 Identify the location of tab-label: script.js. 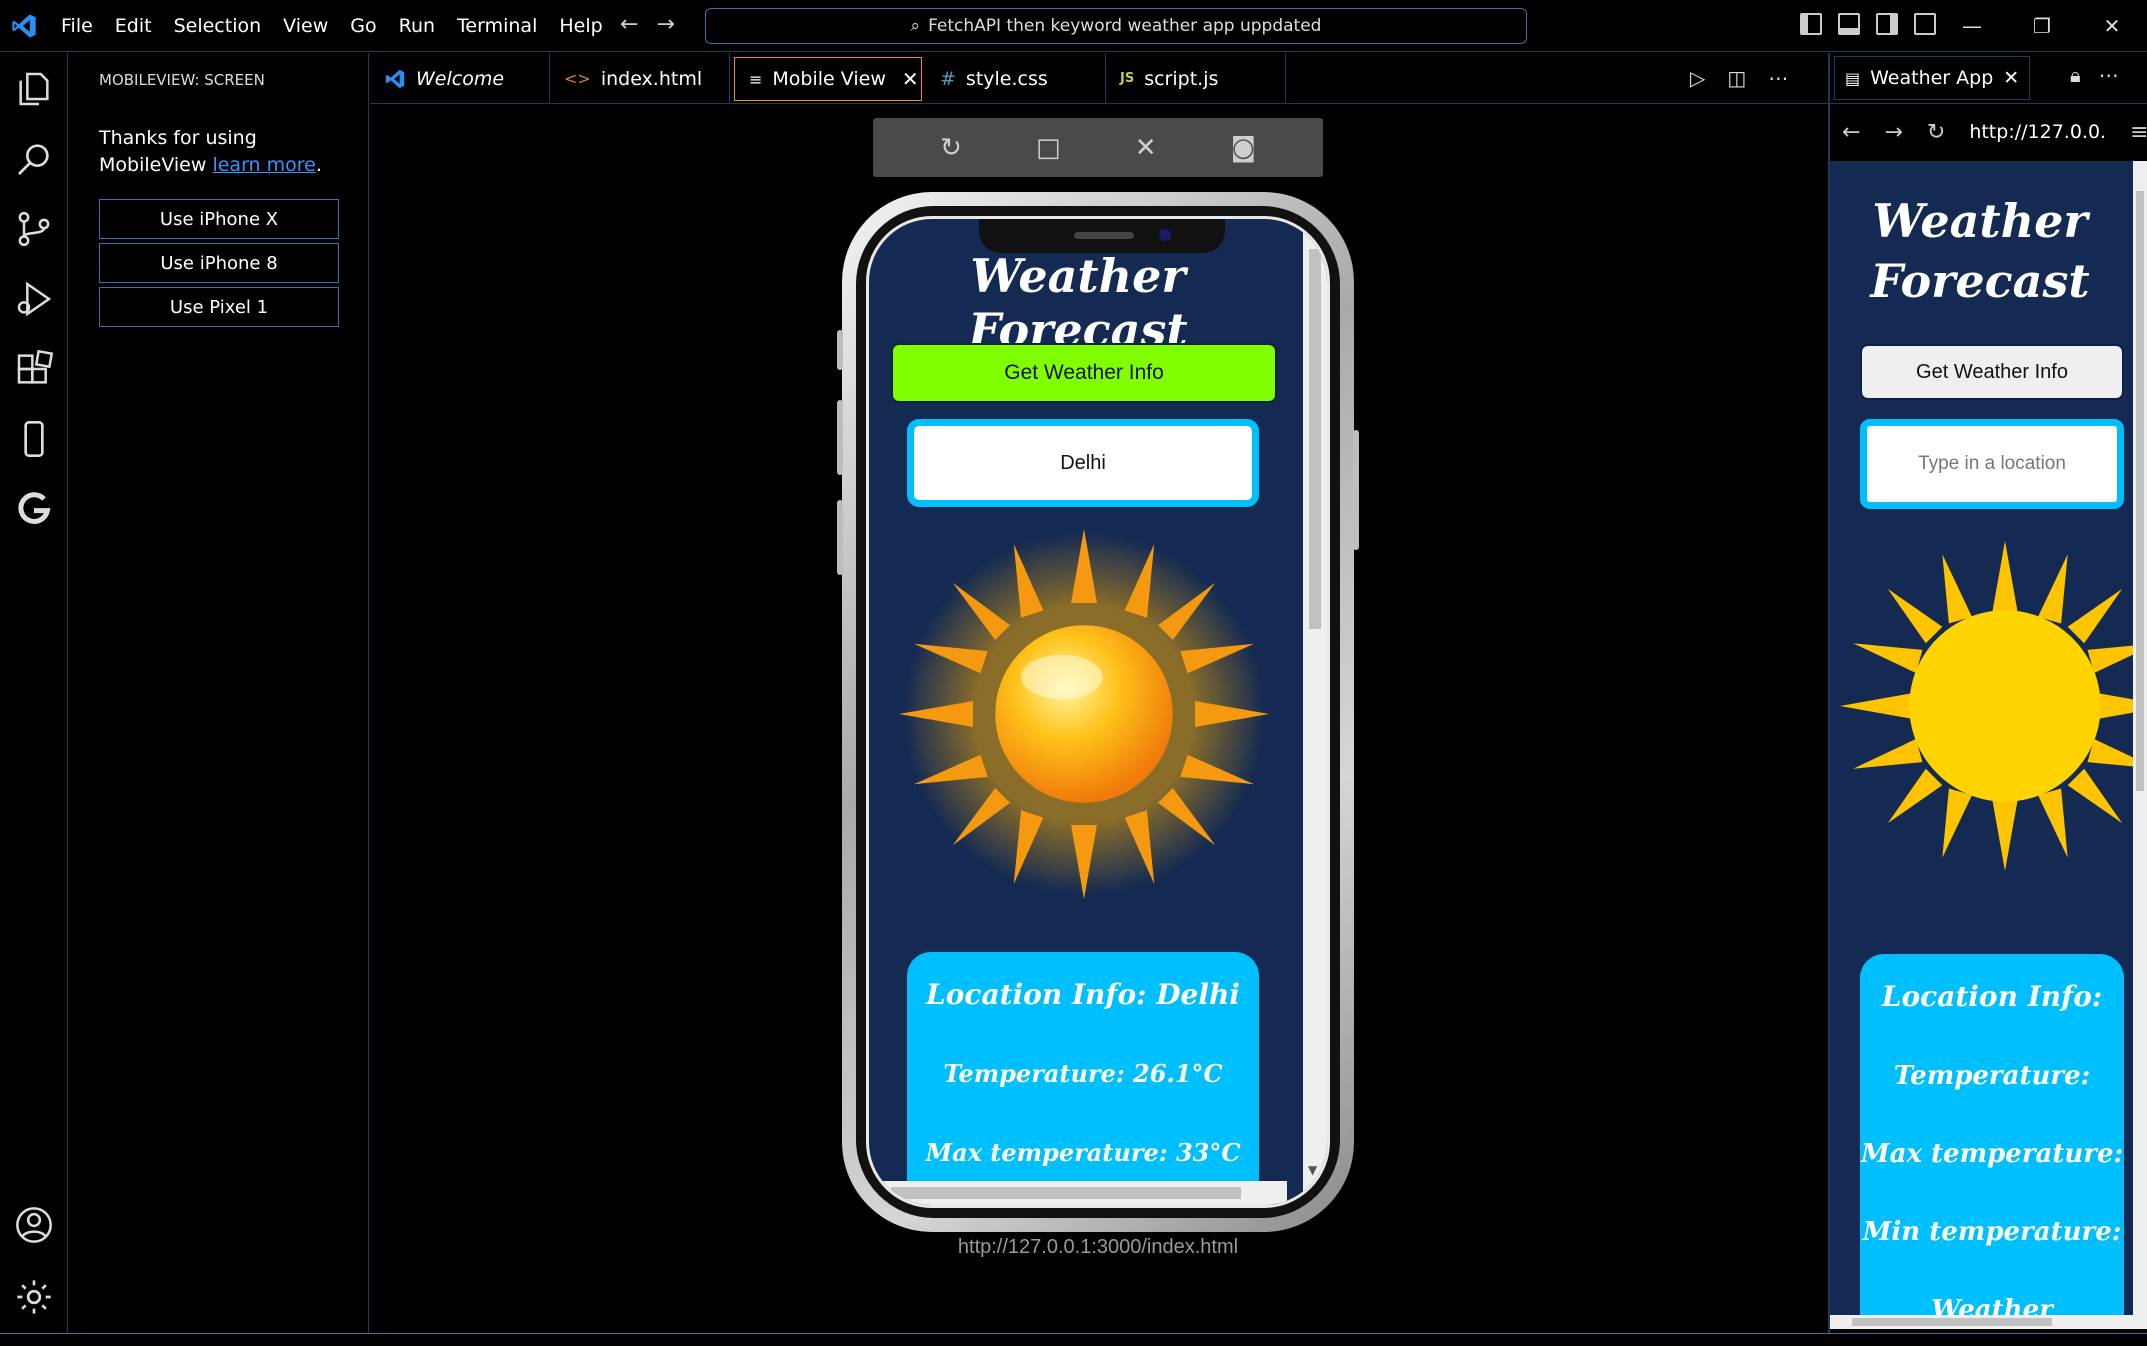
(1181, 78).